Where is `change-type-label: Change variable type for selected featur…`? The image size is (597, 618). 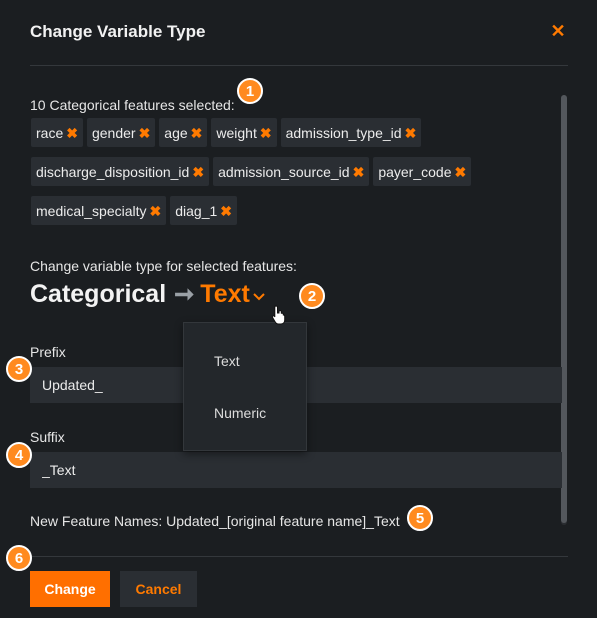
change-type-label: Change variable type for selected featur… is located at coordinates (163, 266).